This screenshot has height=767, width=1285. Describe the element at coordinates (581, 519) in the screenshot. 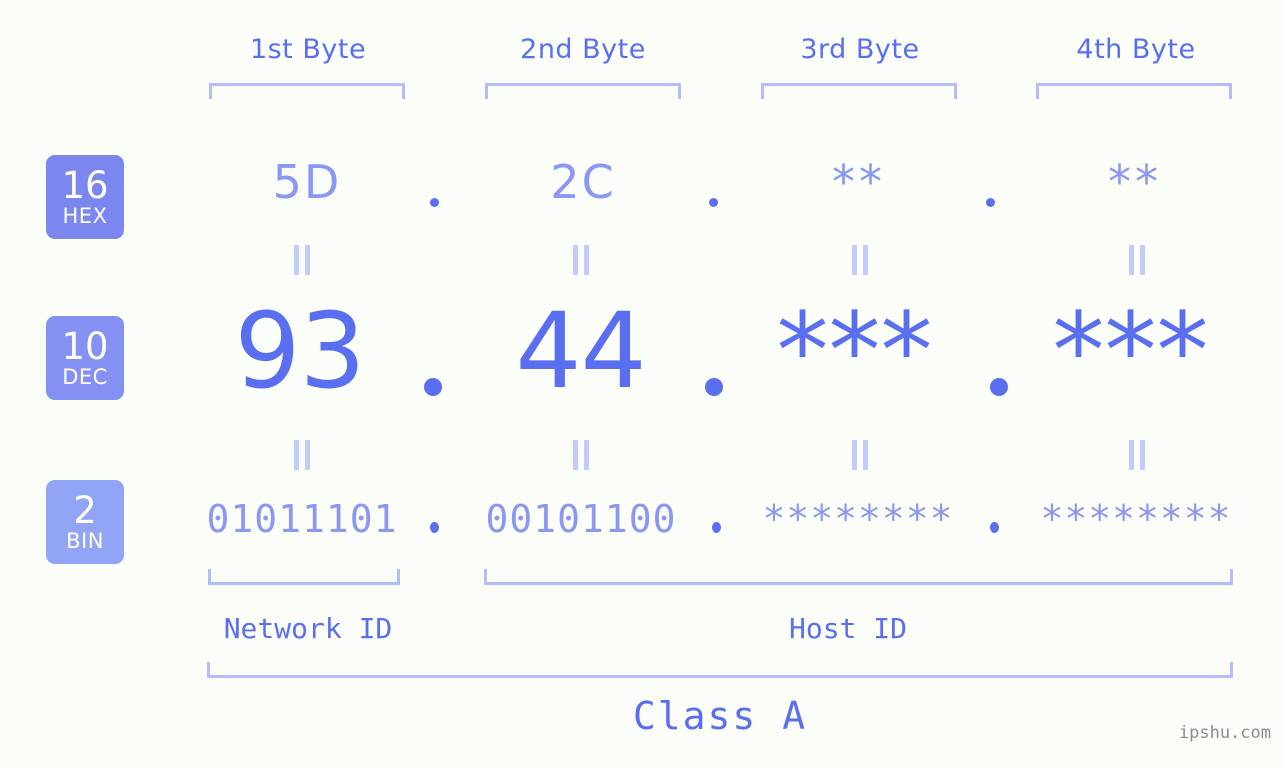

I see `bin-byte-2: 00101100` at that location.